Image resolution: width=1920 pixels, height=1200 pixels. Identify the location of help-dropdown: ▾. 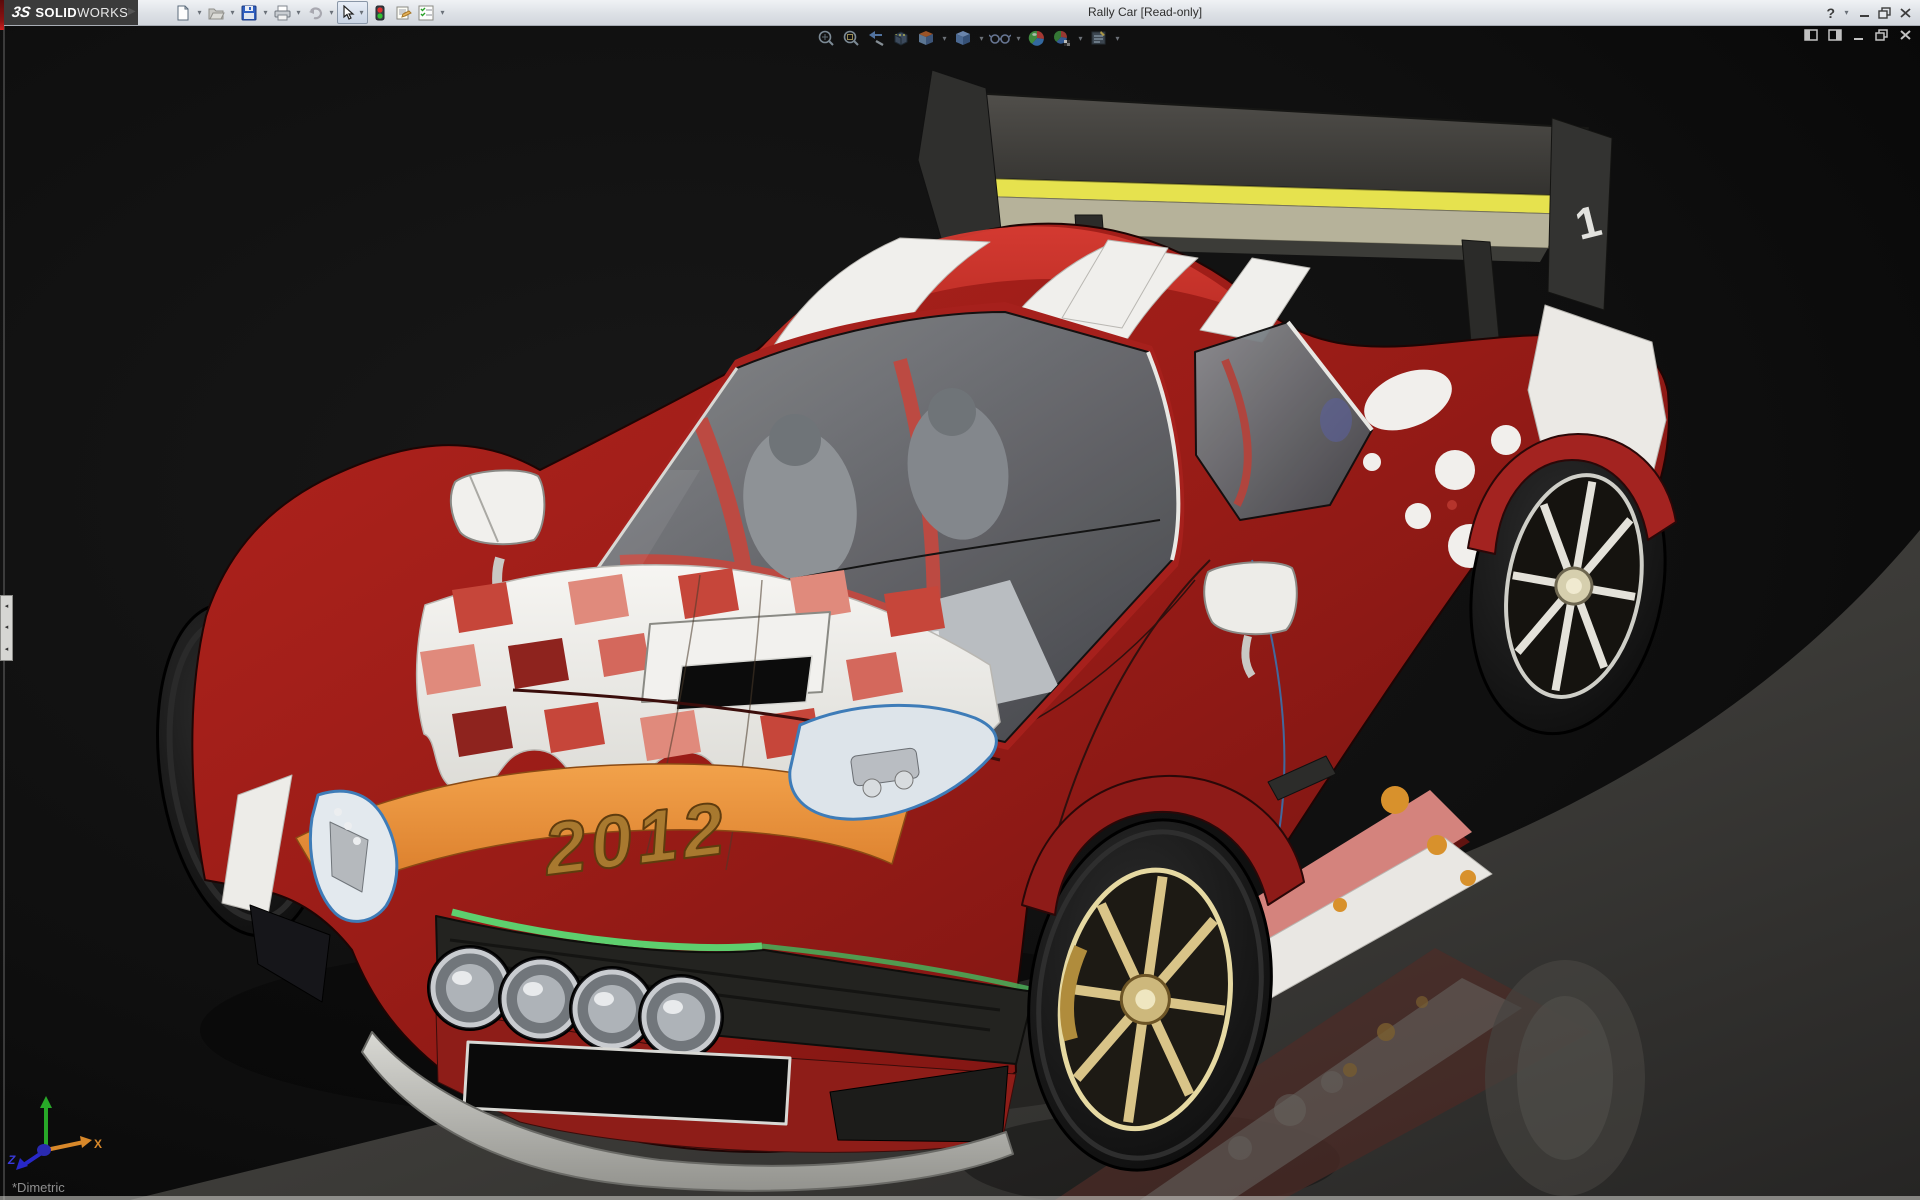
(1846, 12).